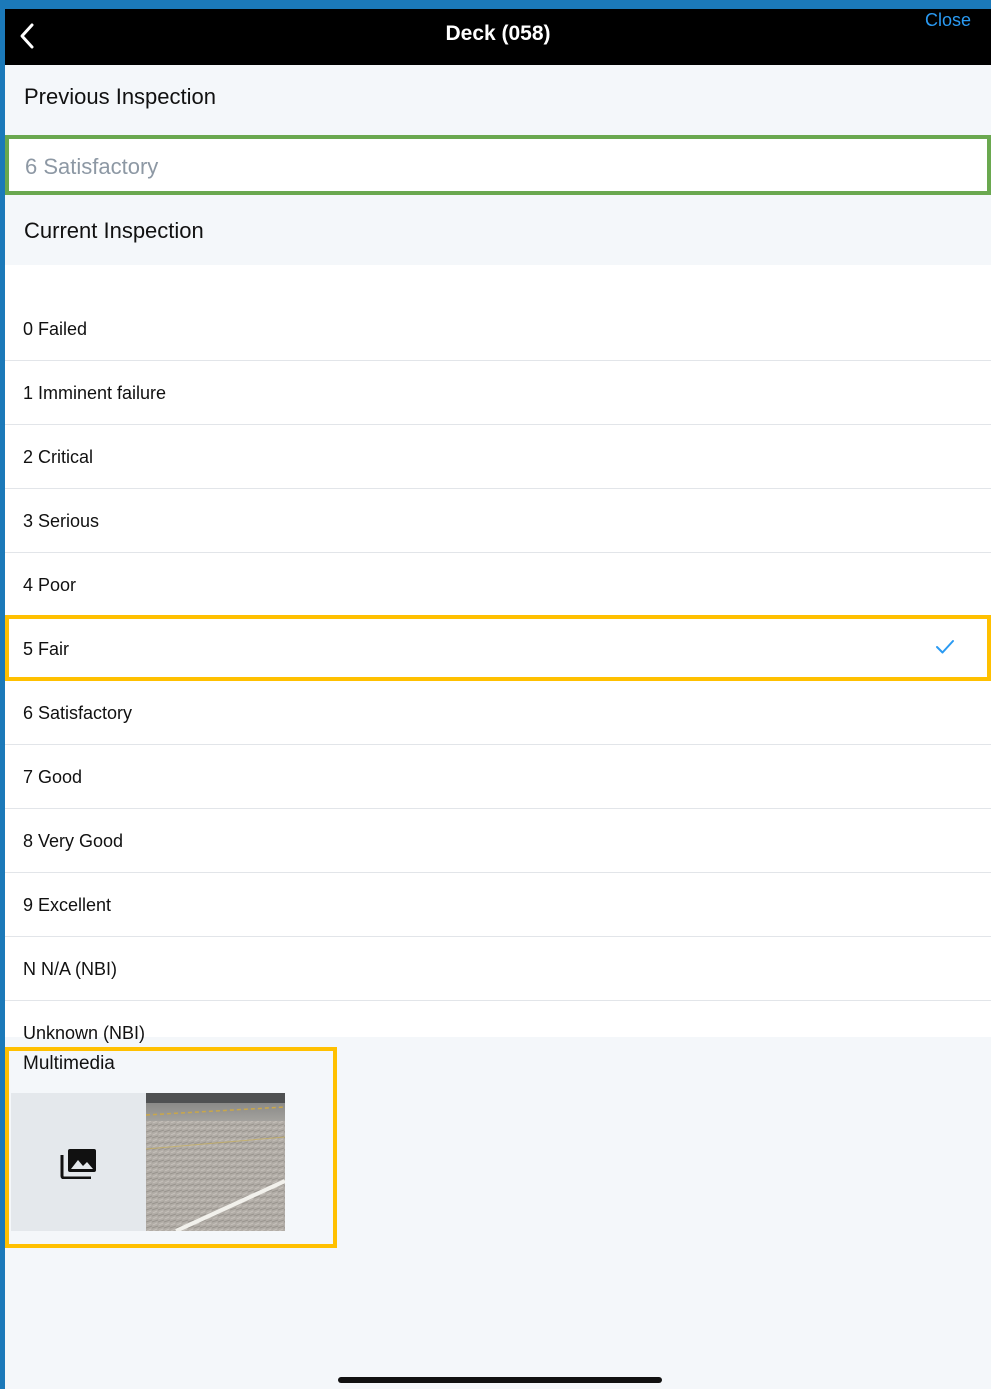  I want to click on current-inspection-header: Current Inspection, so click(498, 230).